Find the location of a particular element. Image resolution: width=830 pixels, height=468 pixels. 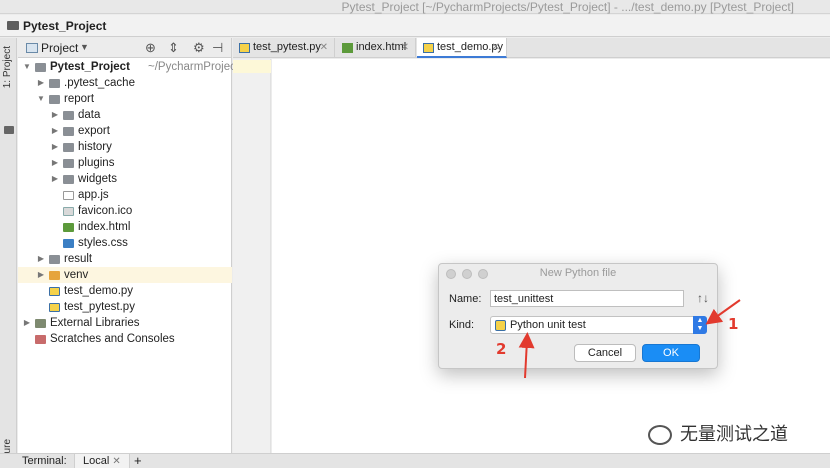

minimize-window-button is located at coordinates (467, 274).